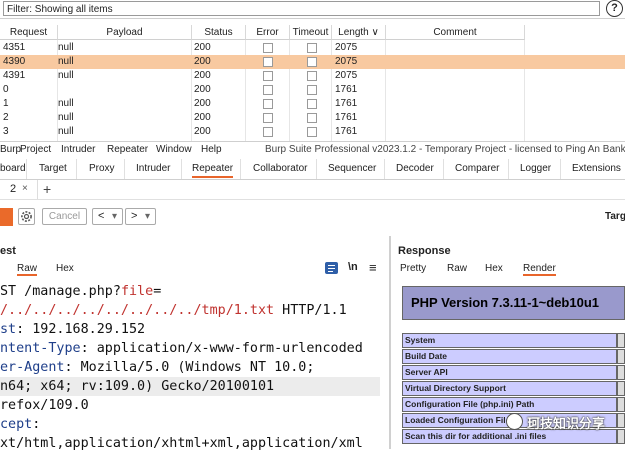  Describe the element at coordinates (190, 386) in the screenshot. I see `header-line: n64; x64; rv:109.0) Gecko/20100101` at that location.